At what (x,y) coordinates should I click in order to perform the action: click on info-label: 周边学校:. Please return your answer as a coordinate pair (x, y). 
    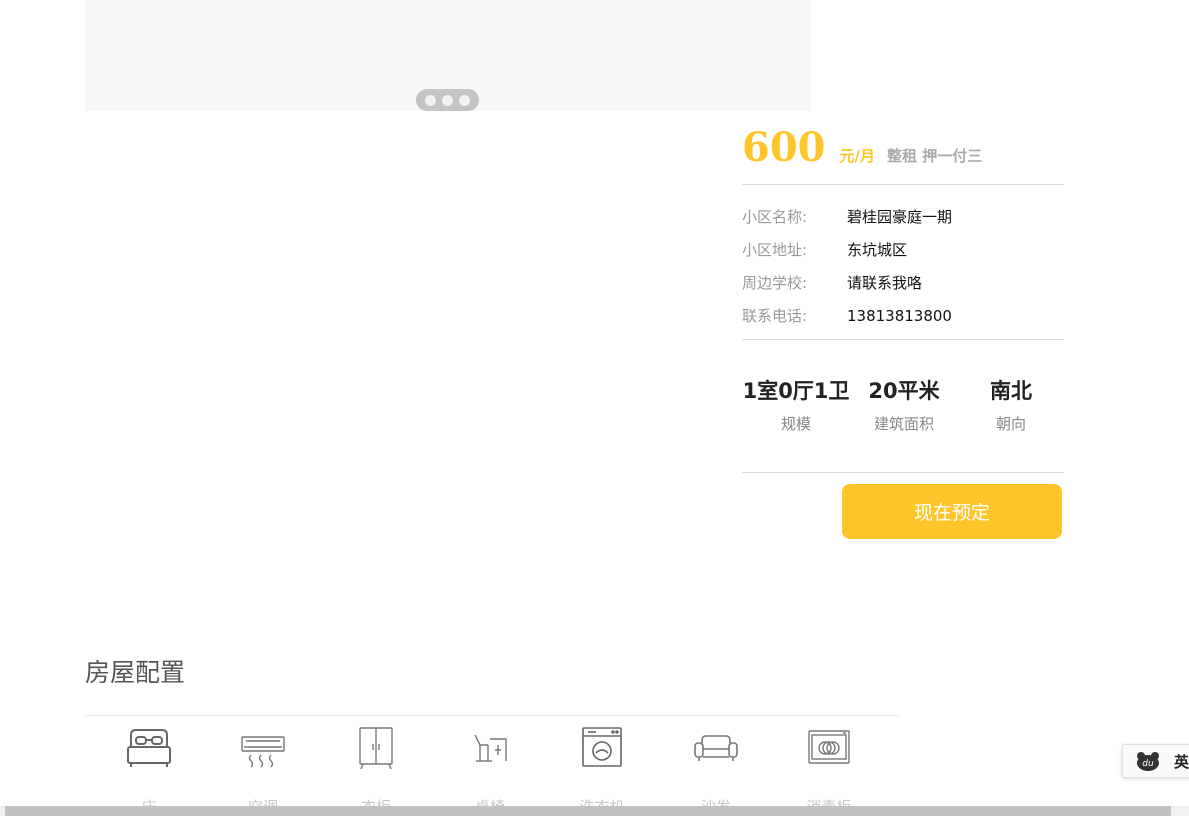
    Looking at the image, I should click on (775, 283).